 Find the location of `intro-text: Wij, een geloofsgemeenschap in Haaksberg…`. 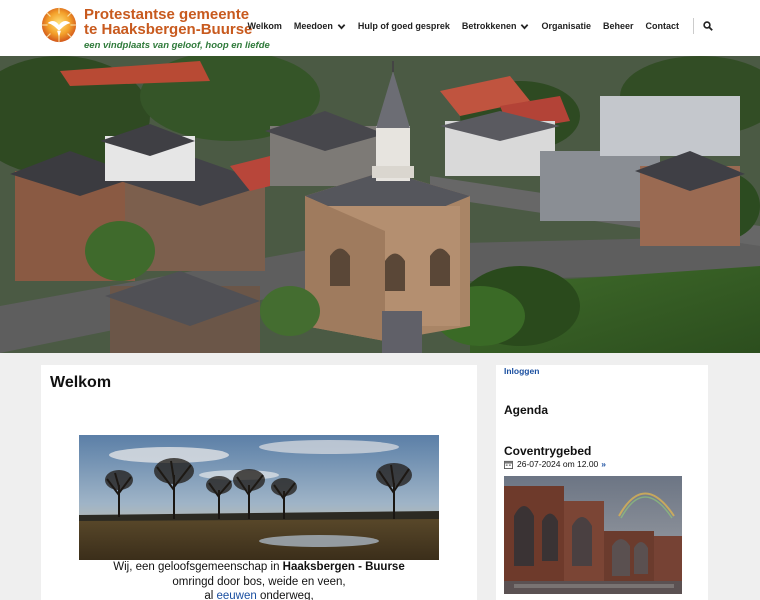

intro-text: Wij, een geloofsgemeenschap in Haaksberg… is located at coordinates (259, 580).